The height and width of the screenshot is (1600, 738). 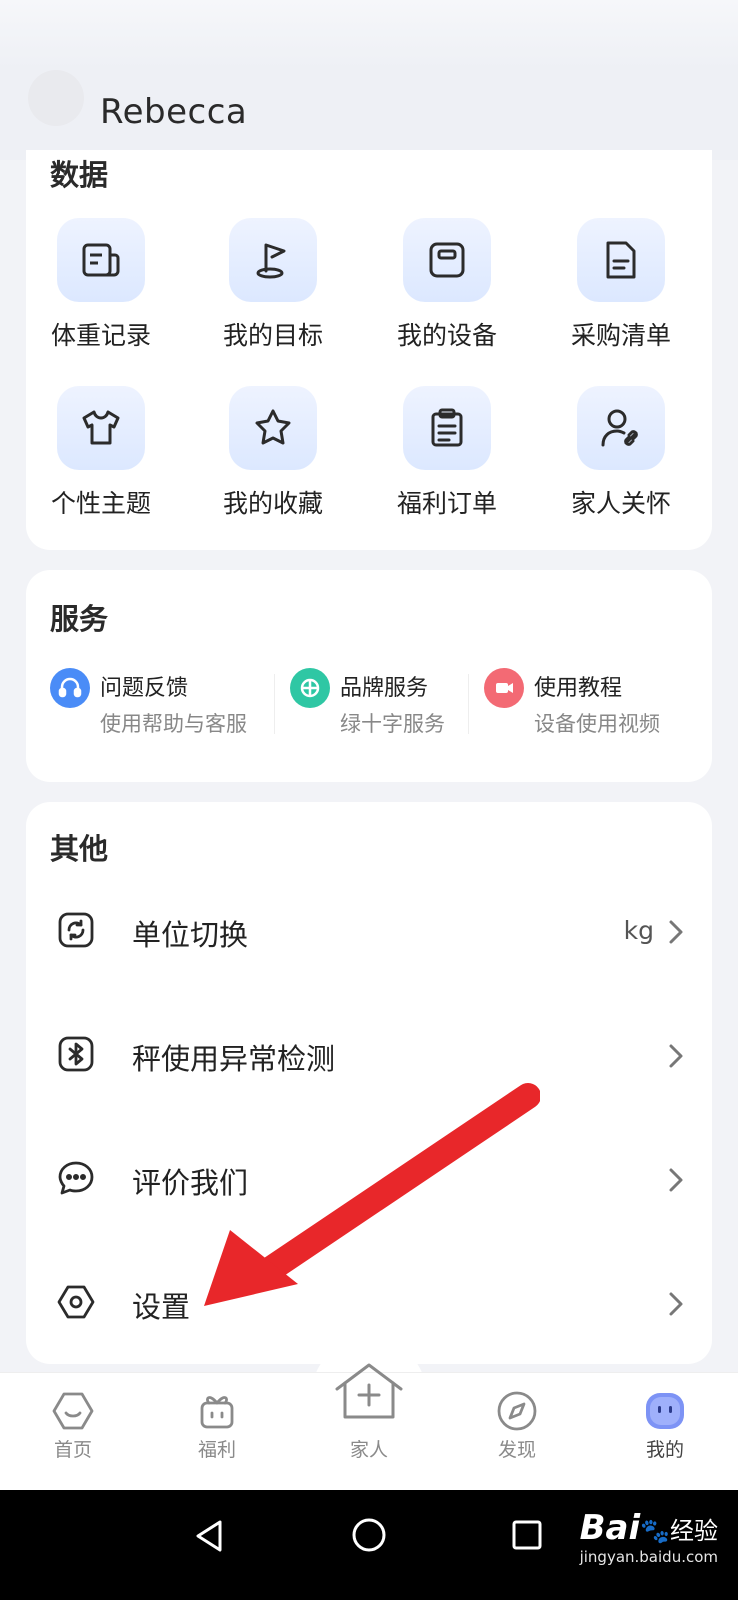 I want to click on system-nav-bar: Bai🐾经验 jingyan.baidu.com, so click(x=369, y=1545).